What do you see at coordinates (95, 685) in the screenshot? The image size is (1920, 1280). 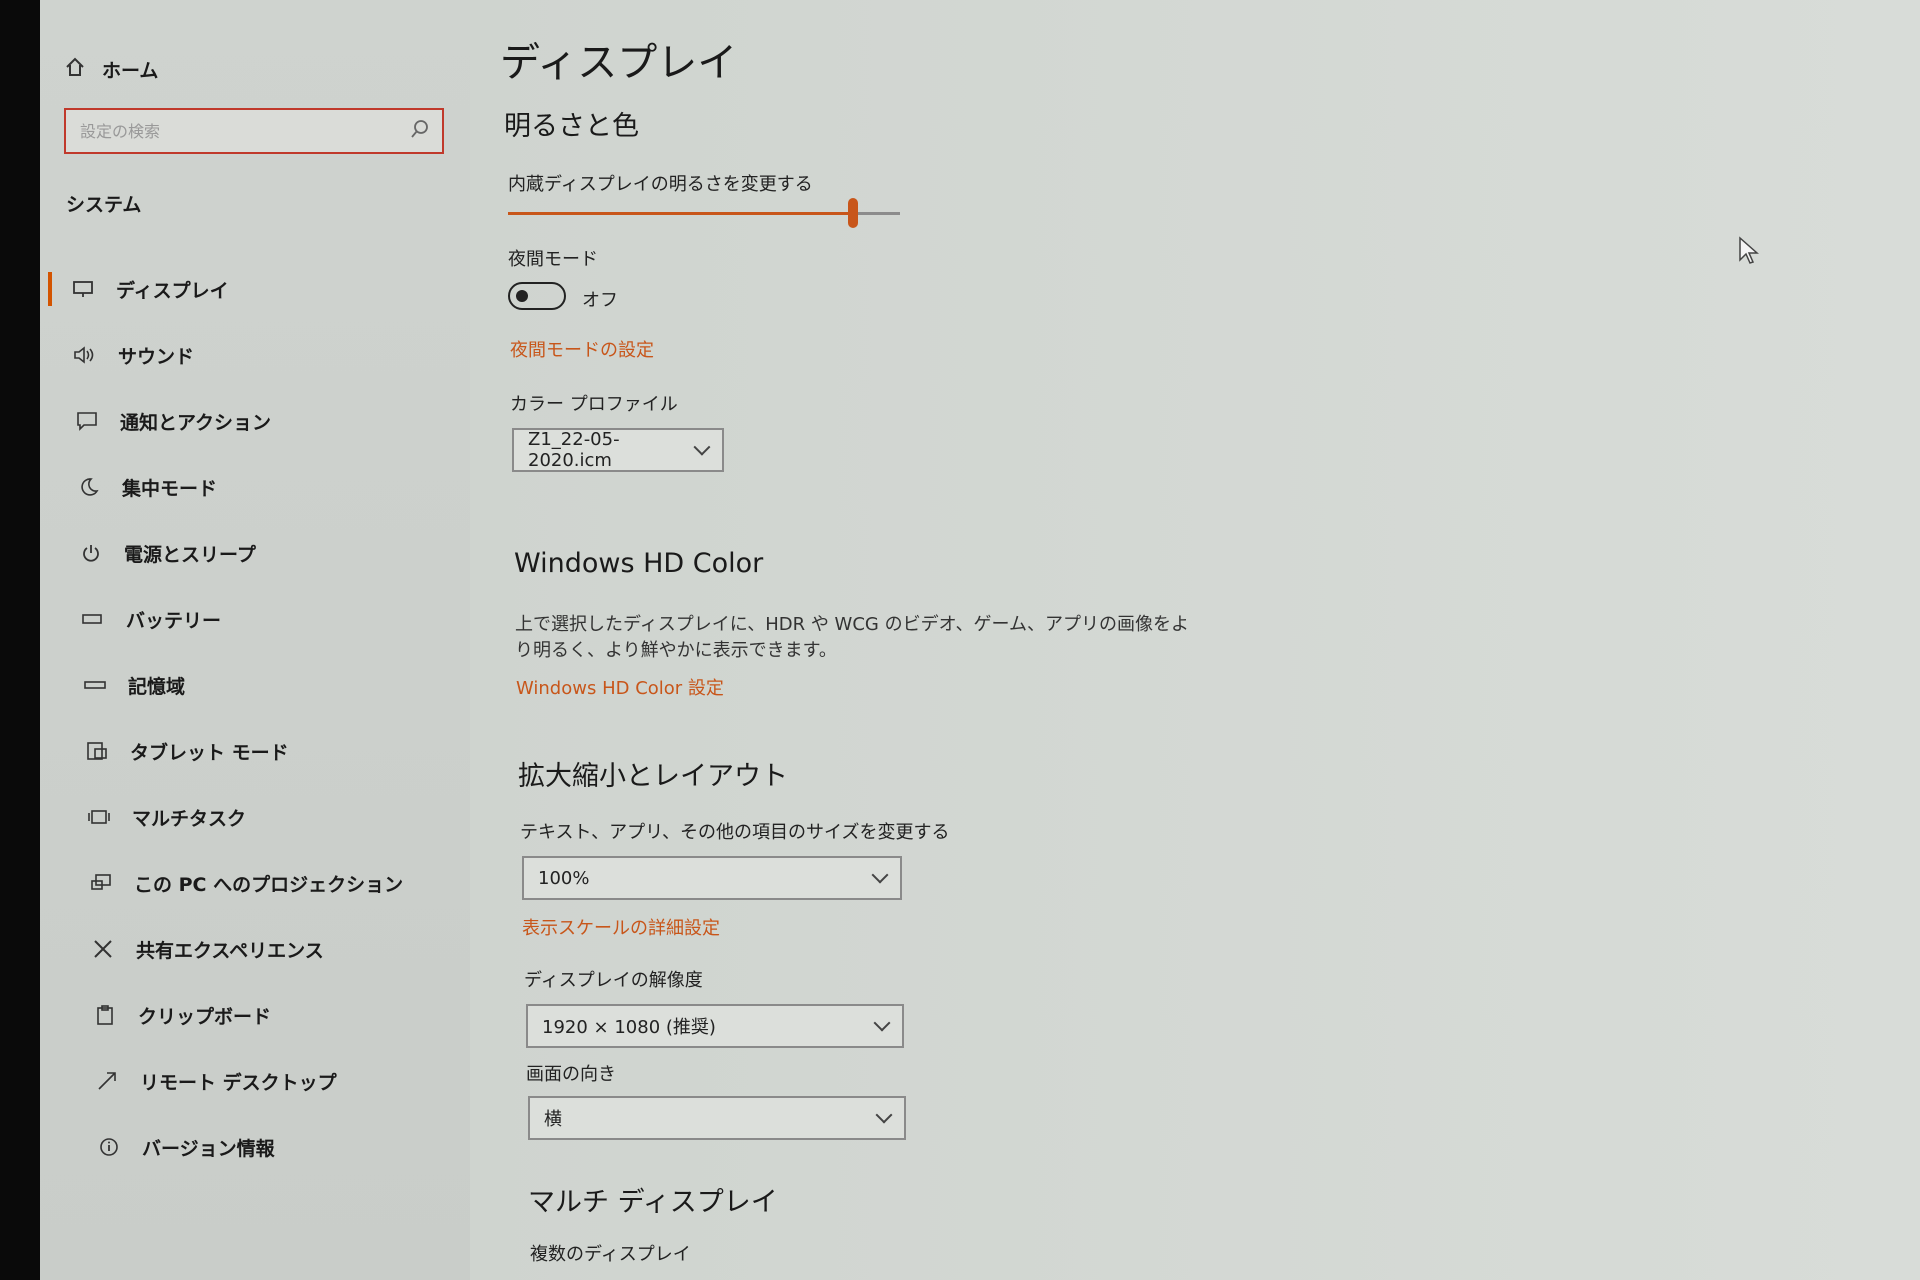 I see `storage-icon` at bounding box center [95, 685].